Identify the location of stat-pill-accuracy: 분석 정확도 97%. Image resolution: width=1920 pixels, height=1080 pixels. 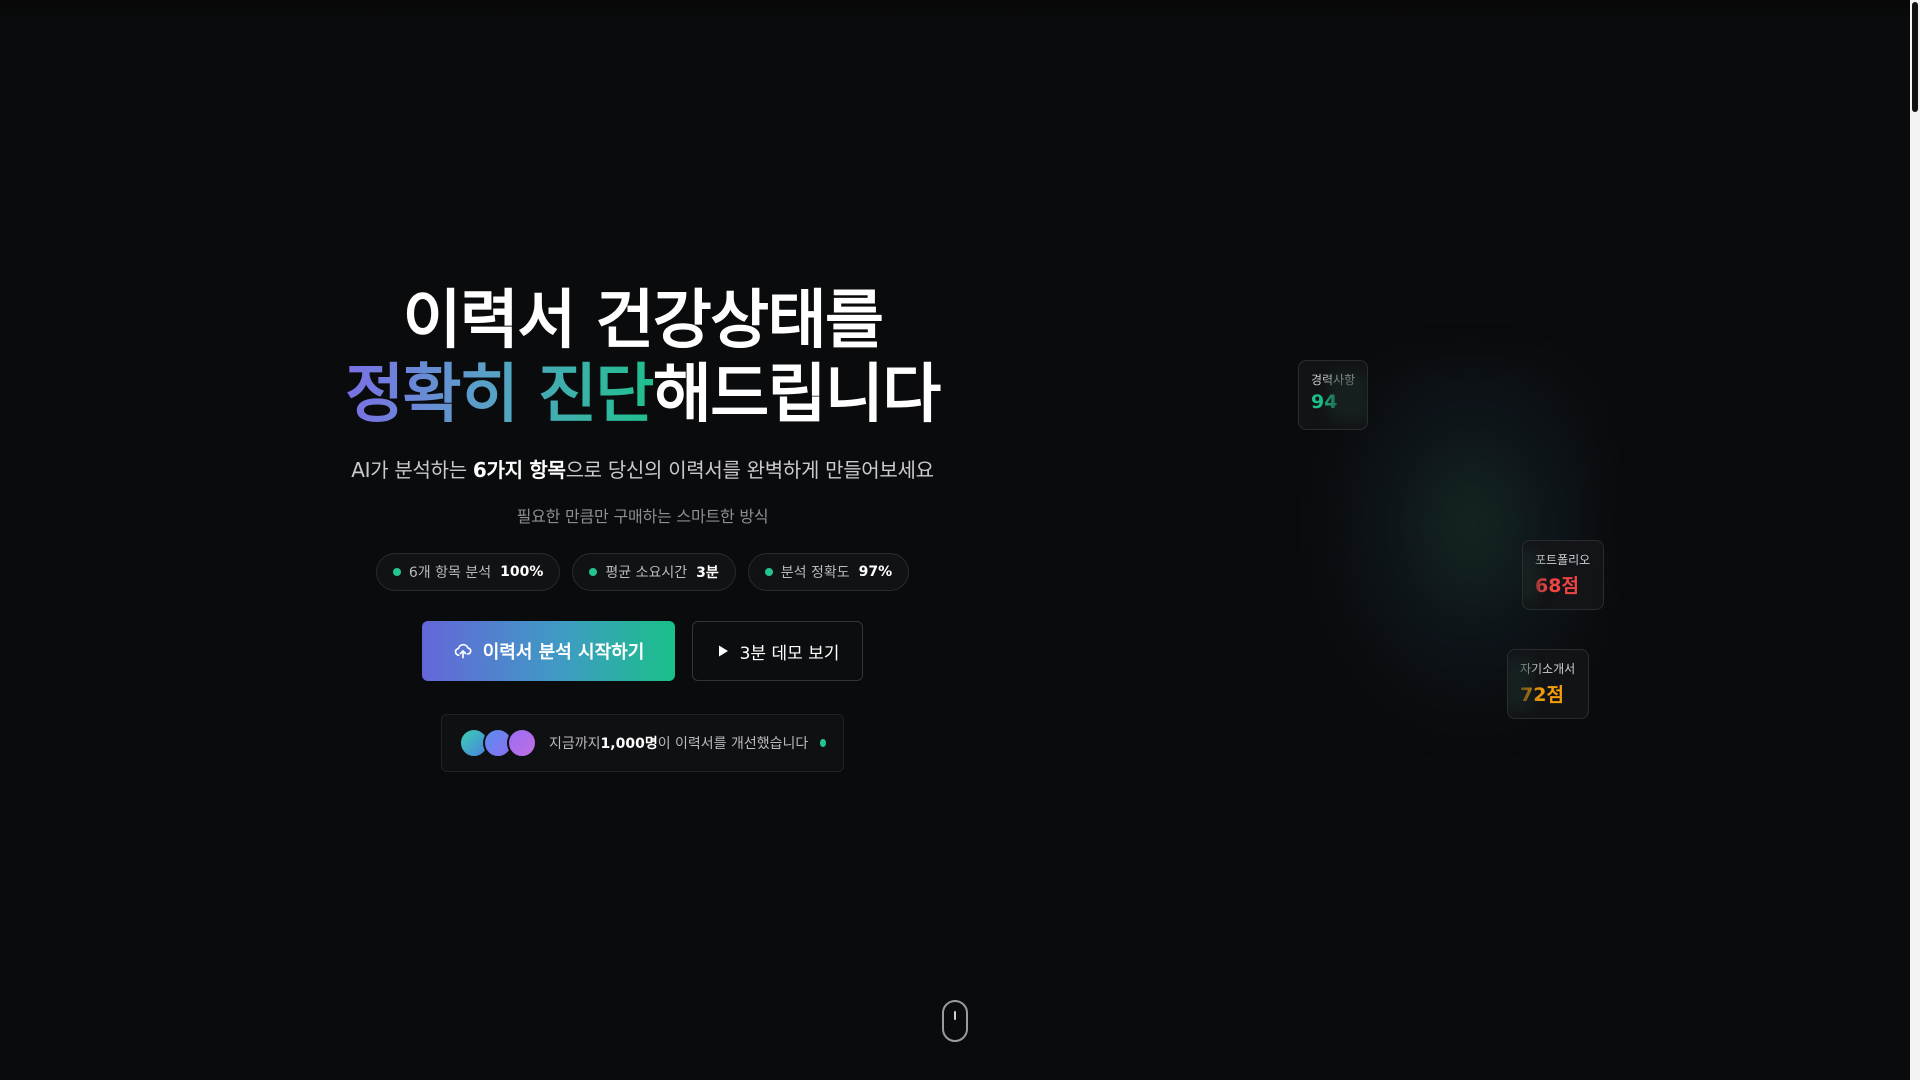
(828, 572).